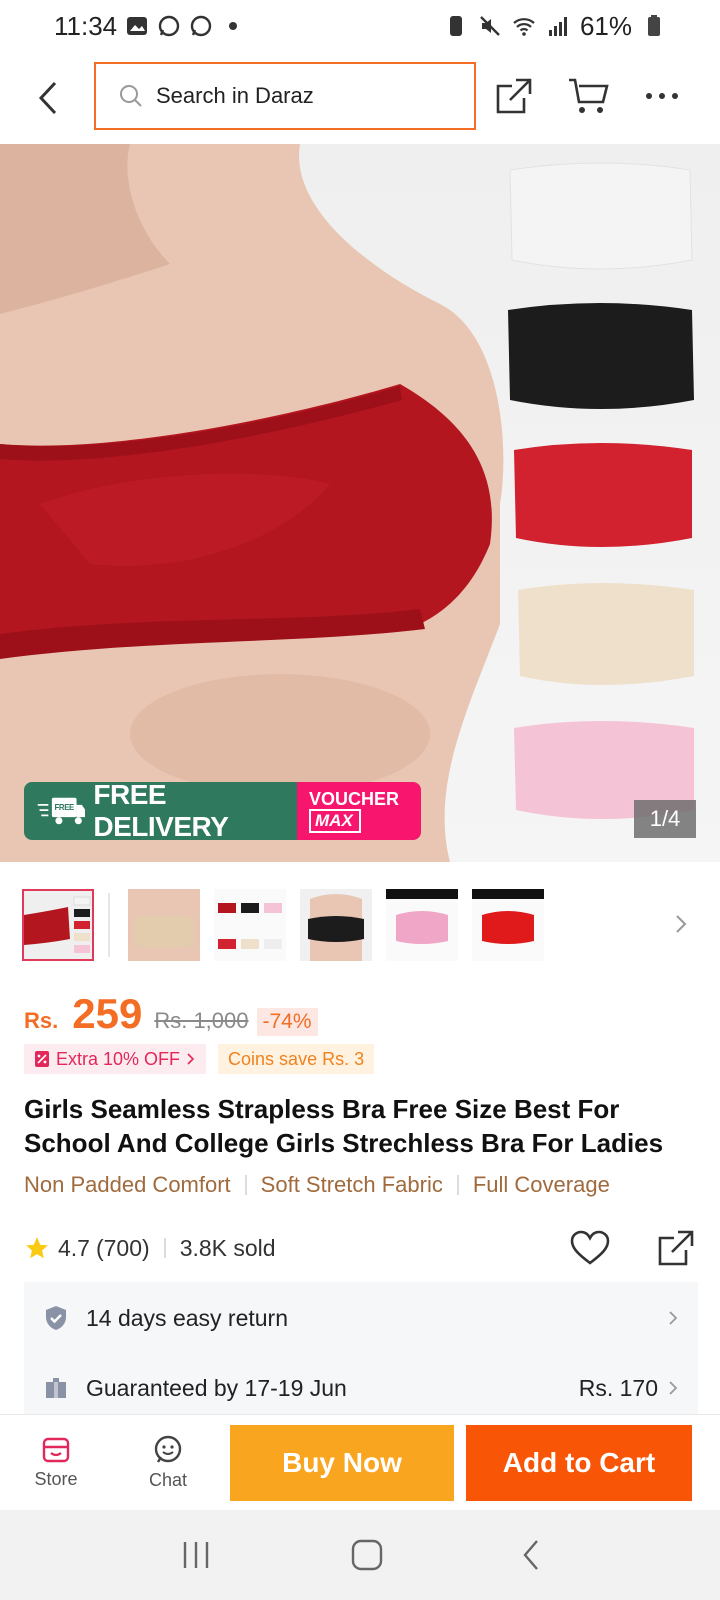  What do you see at coordinates (360, 26) in the screenshot?
I see `status-bar: 11:34 61%` at bounding box center [360, 26].